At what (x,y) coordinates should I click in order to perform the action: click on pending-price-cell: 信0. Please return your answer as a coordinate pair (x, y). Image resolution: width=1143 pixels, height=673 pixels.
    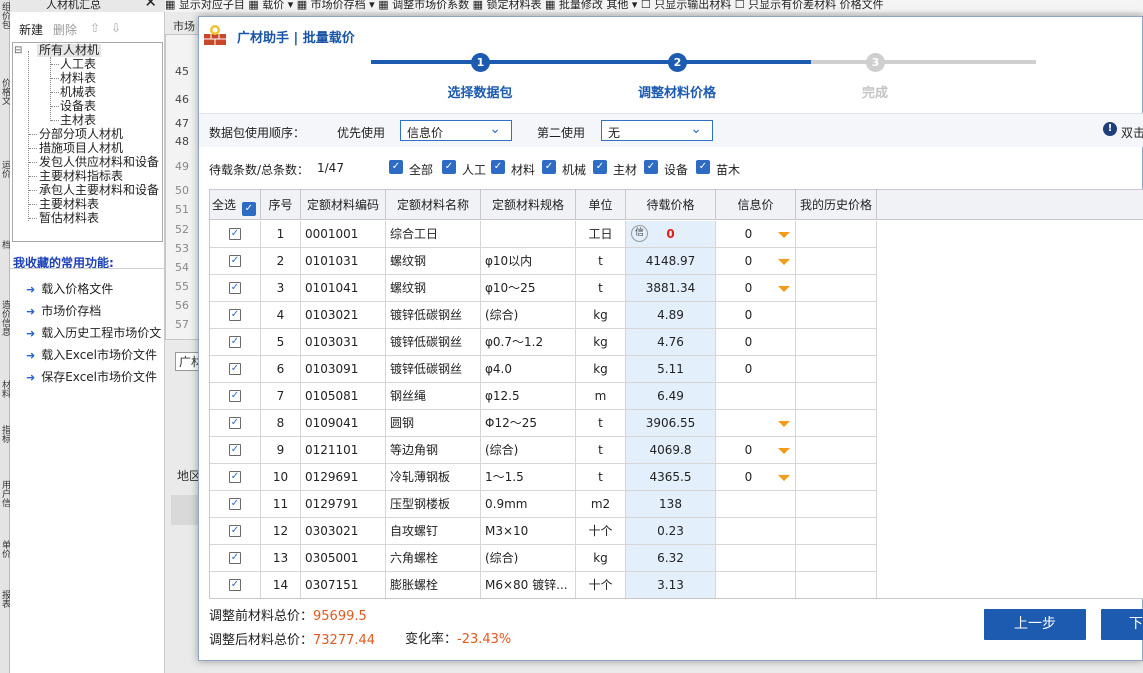
    Looking at the image, I should click on (671, 234).